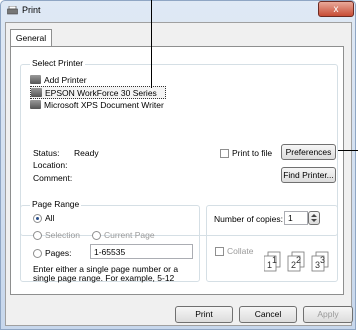 The height and width of the screenshot is (330, 358). I want to click on title-bar: Print x, so click(179, 11).